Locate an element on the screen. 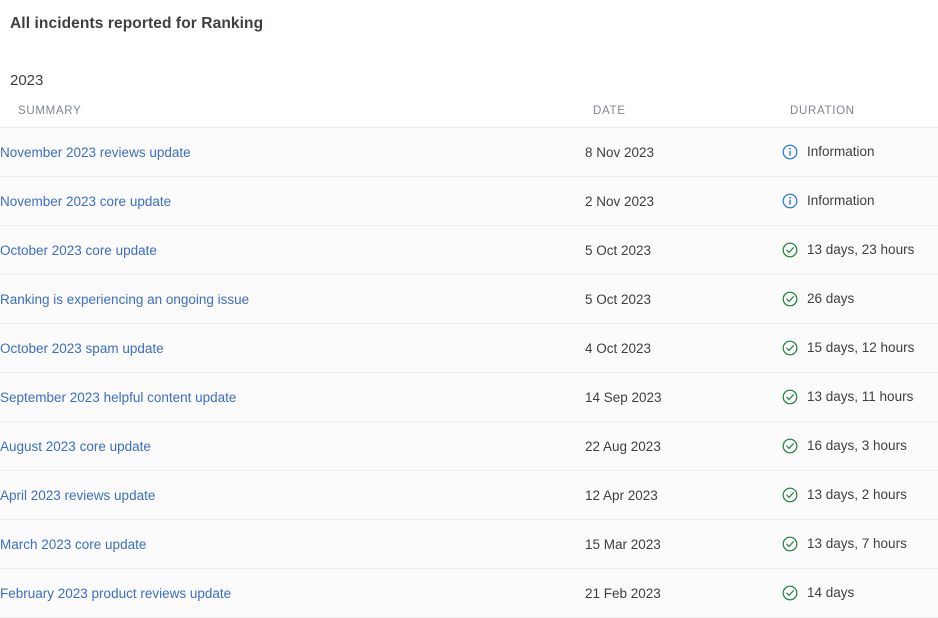 The height and width of the screenshot is (618, 938). cell-duration: 13 days, 2 hours is located at coordinates (860, 495).